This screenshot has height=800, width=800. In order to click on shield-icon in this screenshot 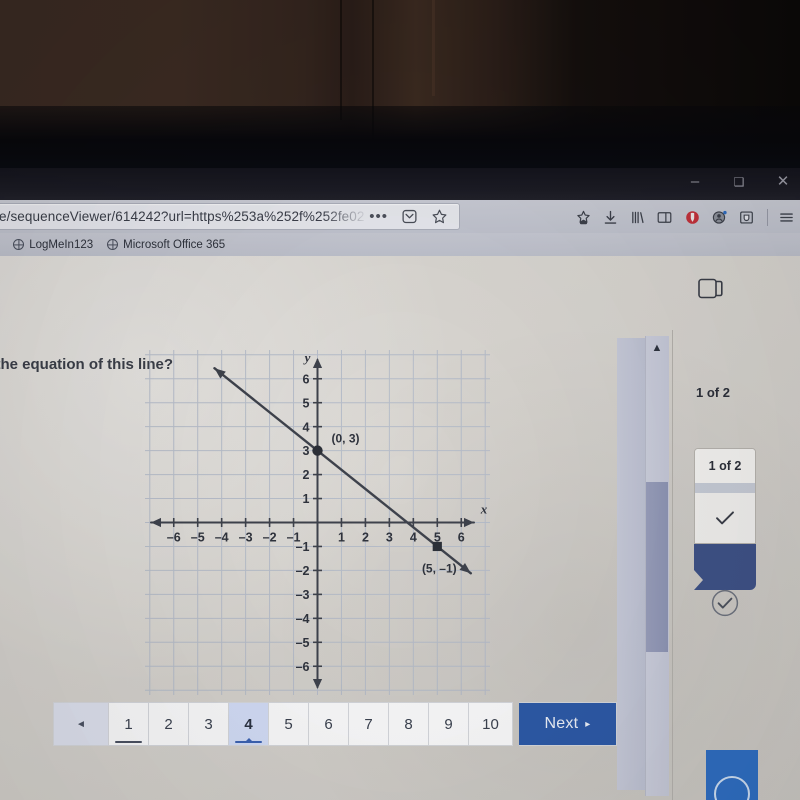, I will do `click(692, 217)`.